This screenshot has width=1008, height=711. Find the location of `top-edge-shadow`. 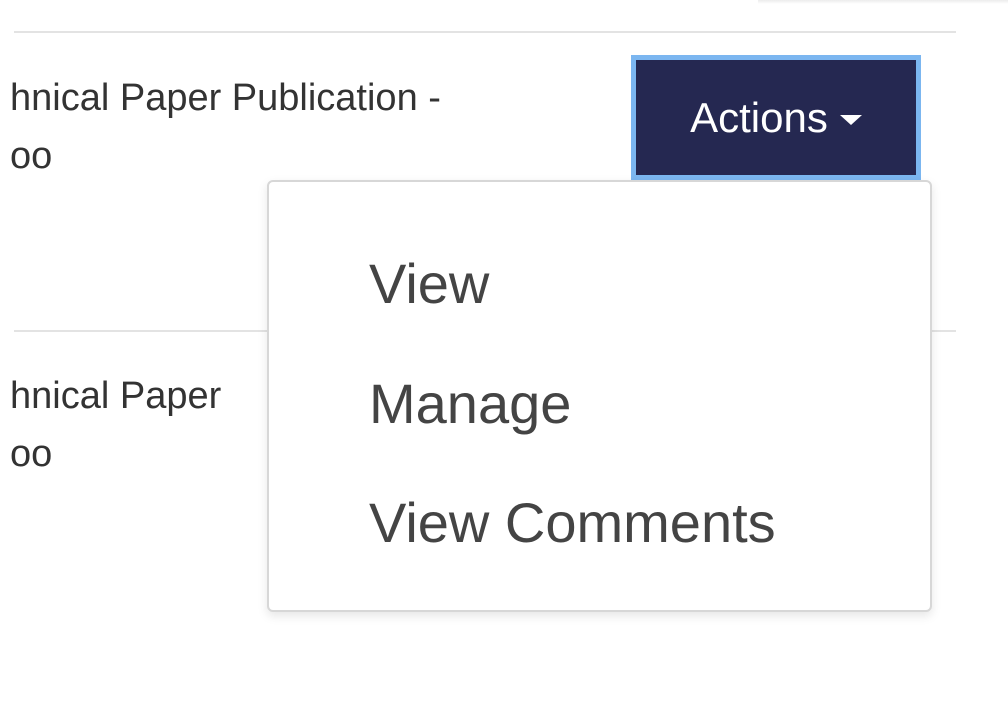

top-edge-shadow is located at coordinates (883, 2).